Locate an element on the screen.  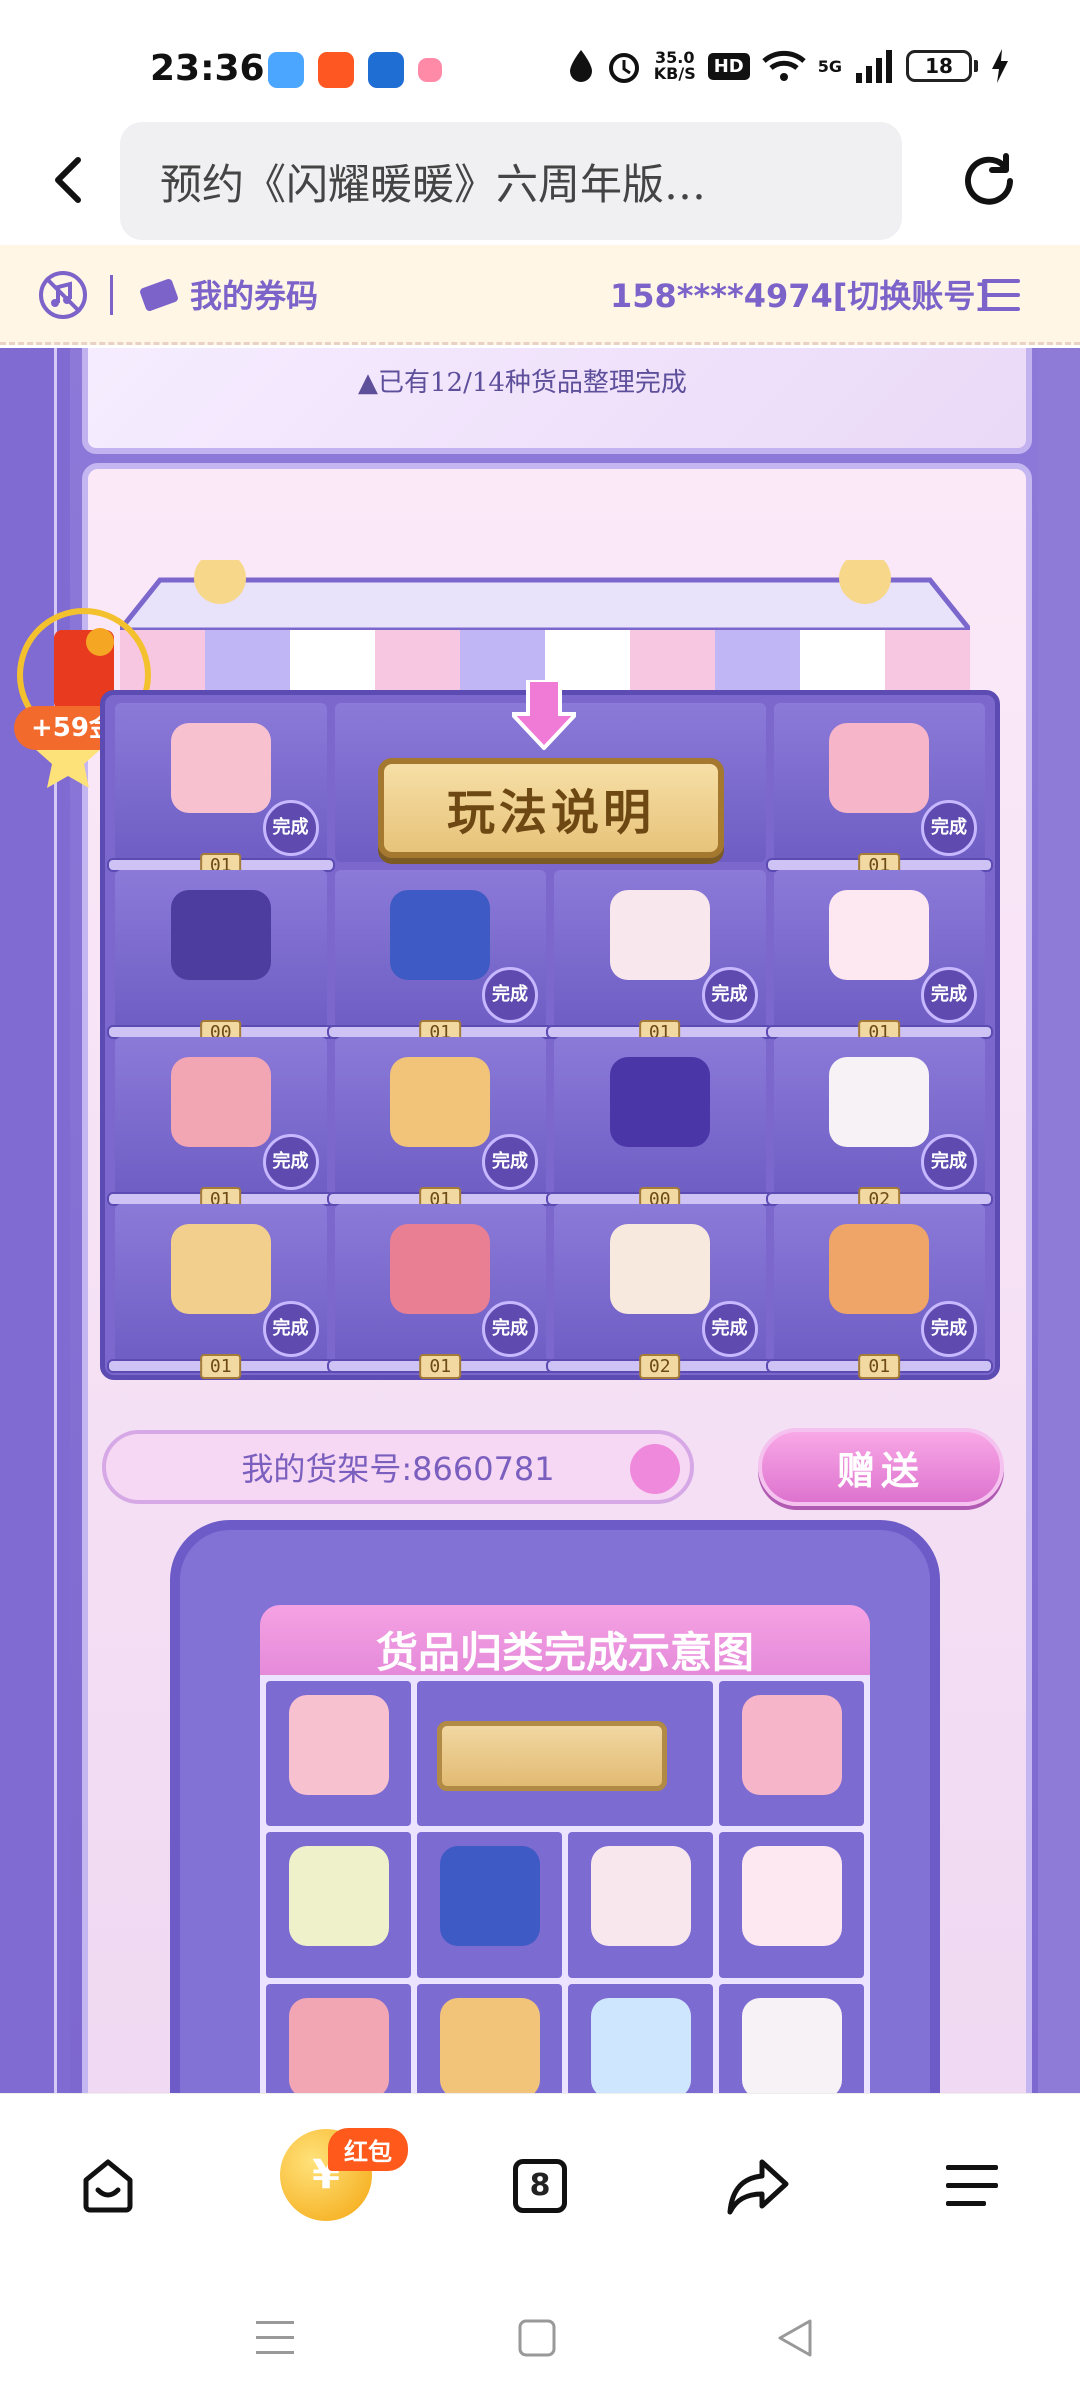
home-button is located at coordinates (108, 2186).